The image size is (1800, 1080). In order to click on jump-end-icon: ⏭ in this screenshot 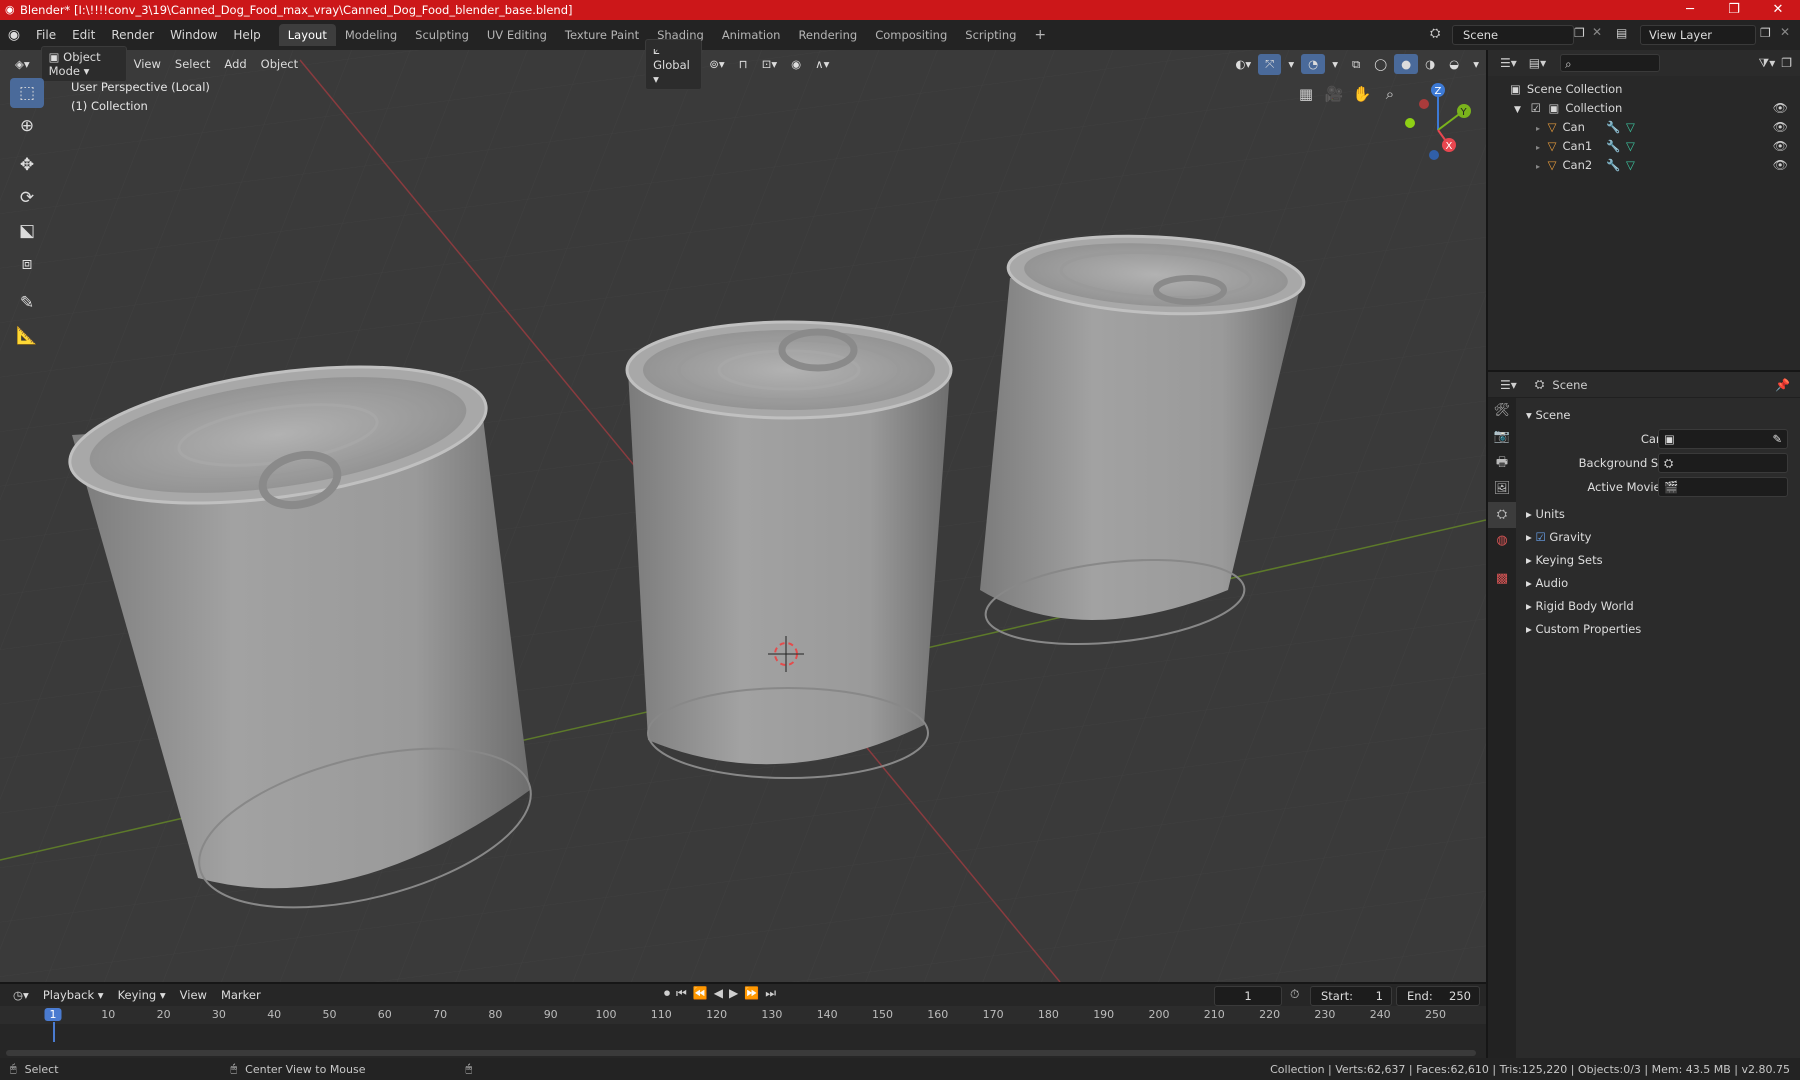, I will do `click(770, 993)`.